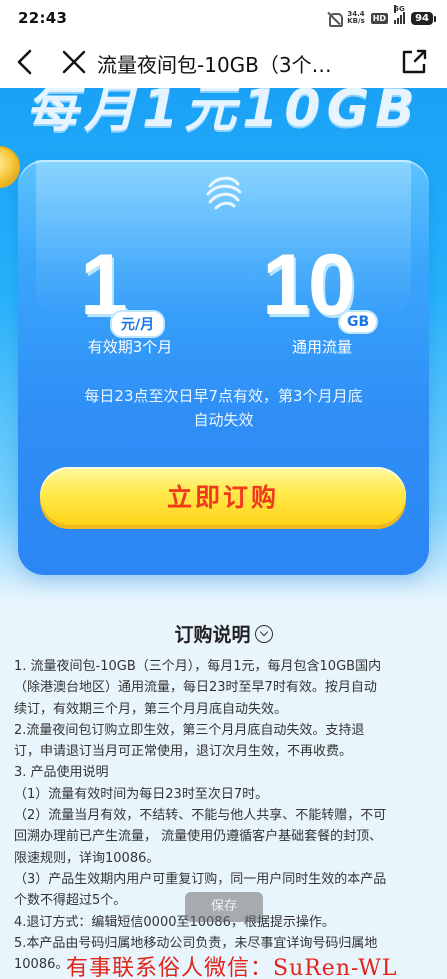 The width and height of the screenshot is (447, 979). Describe the element at coordinates (183, 752) in the screenshot. I see `instruction-line: 订，申请退订当月可正常使用，退订次月生效，不再收费。` at that location.